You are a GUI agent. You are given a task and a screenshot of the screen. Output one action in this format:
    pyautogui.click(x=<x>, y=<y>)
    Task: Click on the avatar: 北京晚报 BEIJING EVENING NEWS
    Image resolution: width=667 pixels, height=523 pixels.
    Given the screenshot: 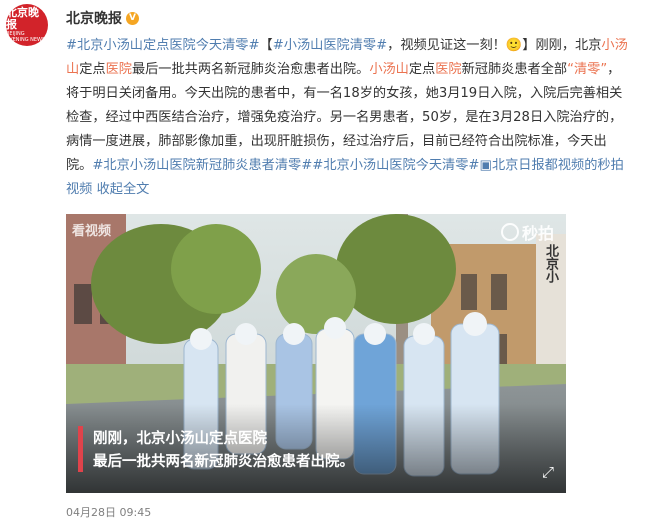 What is the action you would take?
    pyautogui.click(x=27, y=25)
    